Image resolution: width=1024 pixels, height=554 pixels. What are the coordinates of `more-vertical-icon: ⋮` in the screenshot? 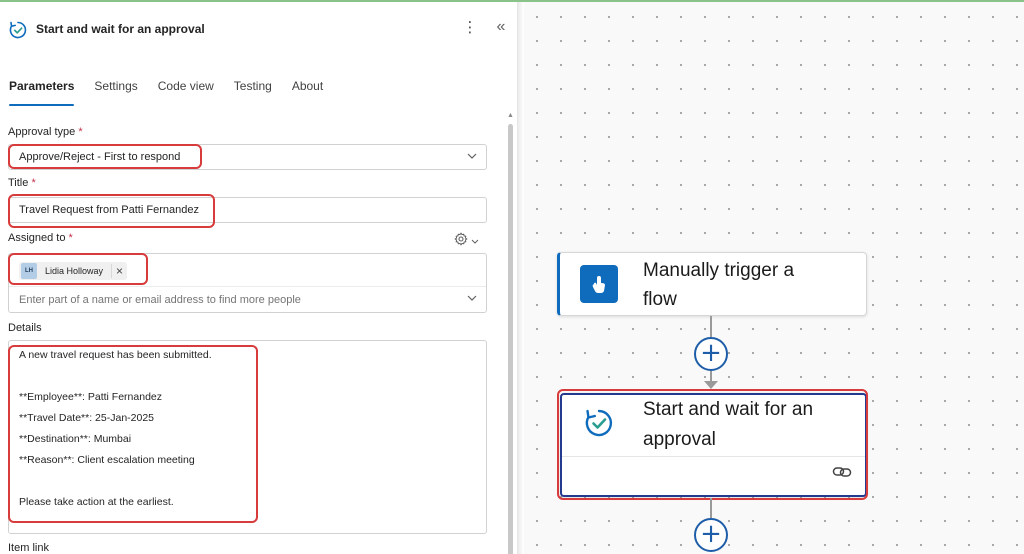 It's located at (470, 28).